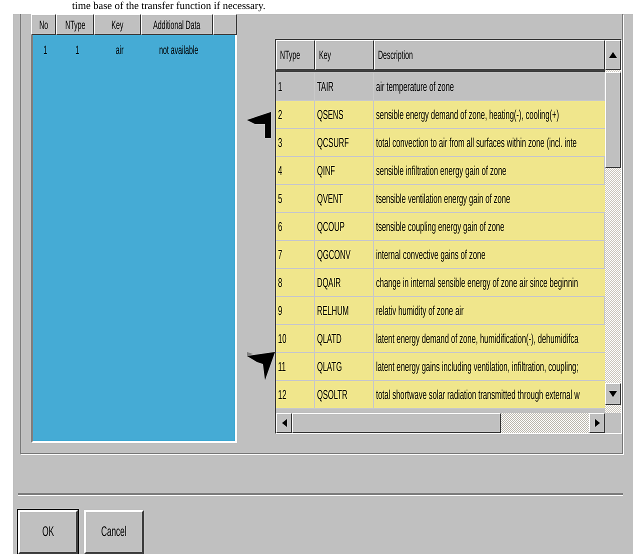 This screenshot has width=633, height=554. I want to click on table-cell: RELHUM, so click(333, 310).